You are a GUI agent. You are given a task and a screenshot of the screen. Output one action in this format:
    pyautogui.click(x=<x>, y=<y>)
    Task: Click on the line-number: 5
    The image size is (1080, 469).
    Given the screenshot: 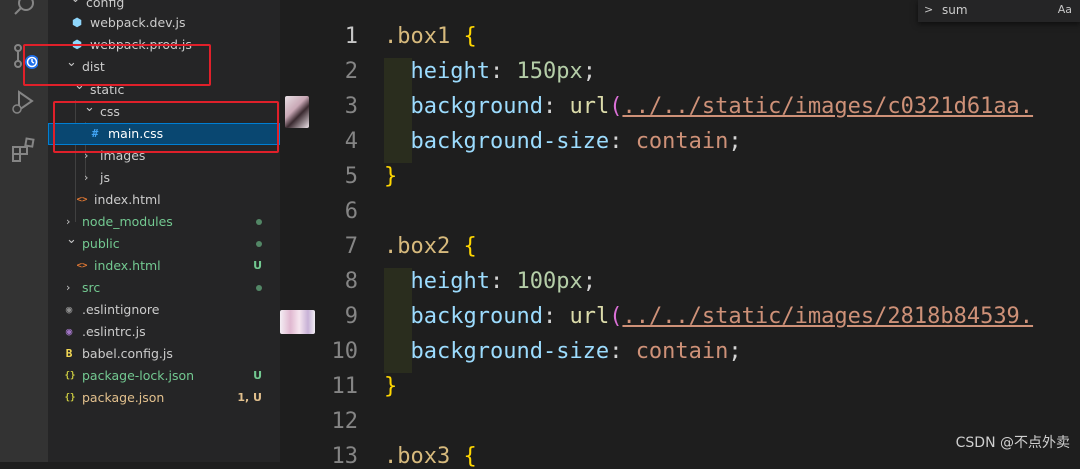 What is the action you would take?
    pyautogui.click(x=351, y=176)
    